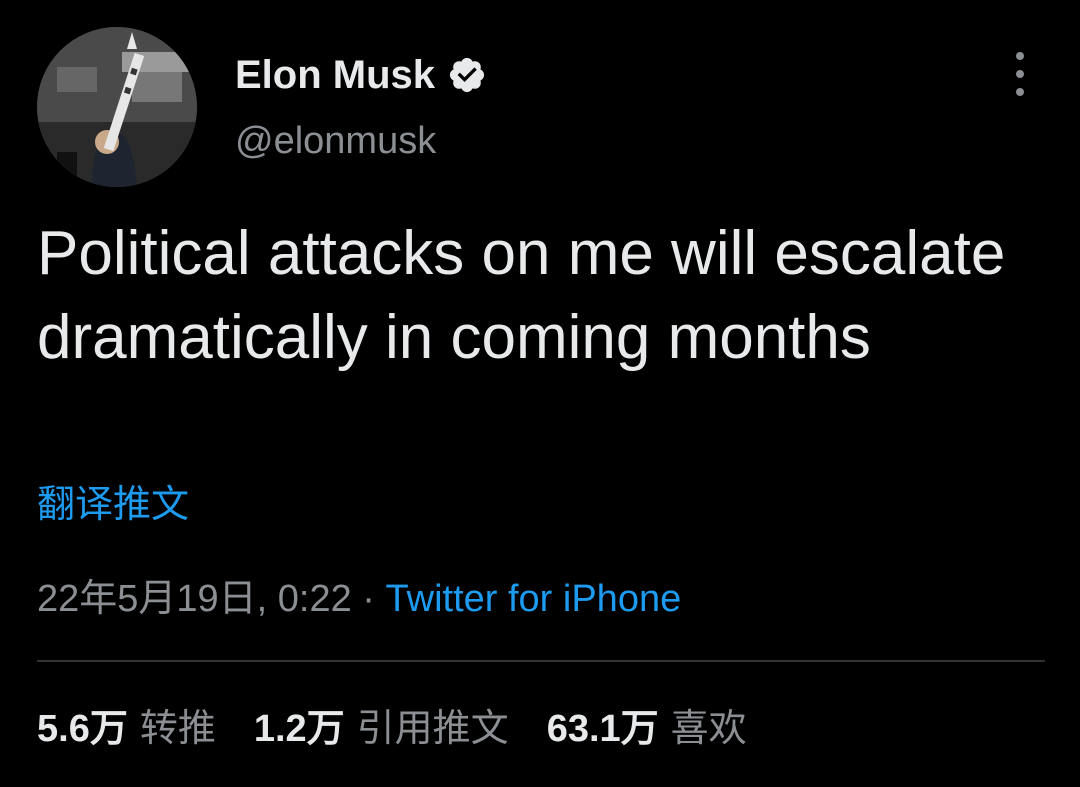 The height and width of the screenshot is (787, 1080). What do you see at coordinates (534, 599) in the screenshot?
I see `tweet-source-link: Twitter for iPhone` at bounding box center [534, 599].